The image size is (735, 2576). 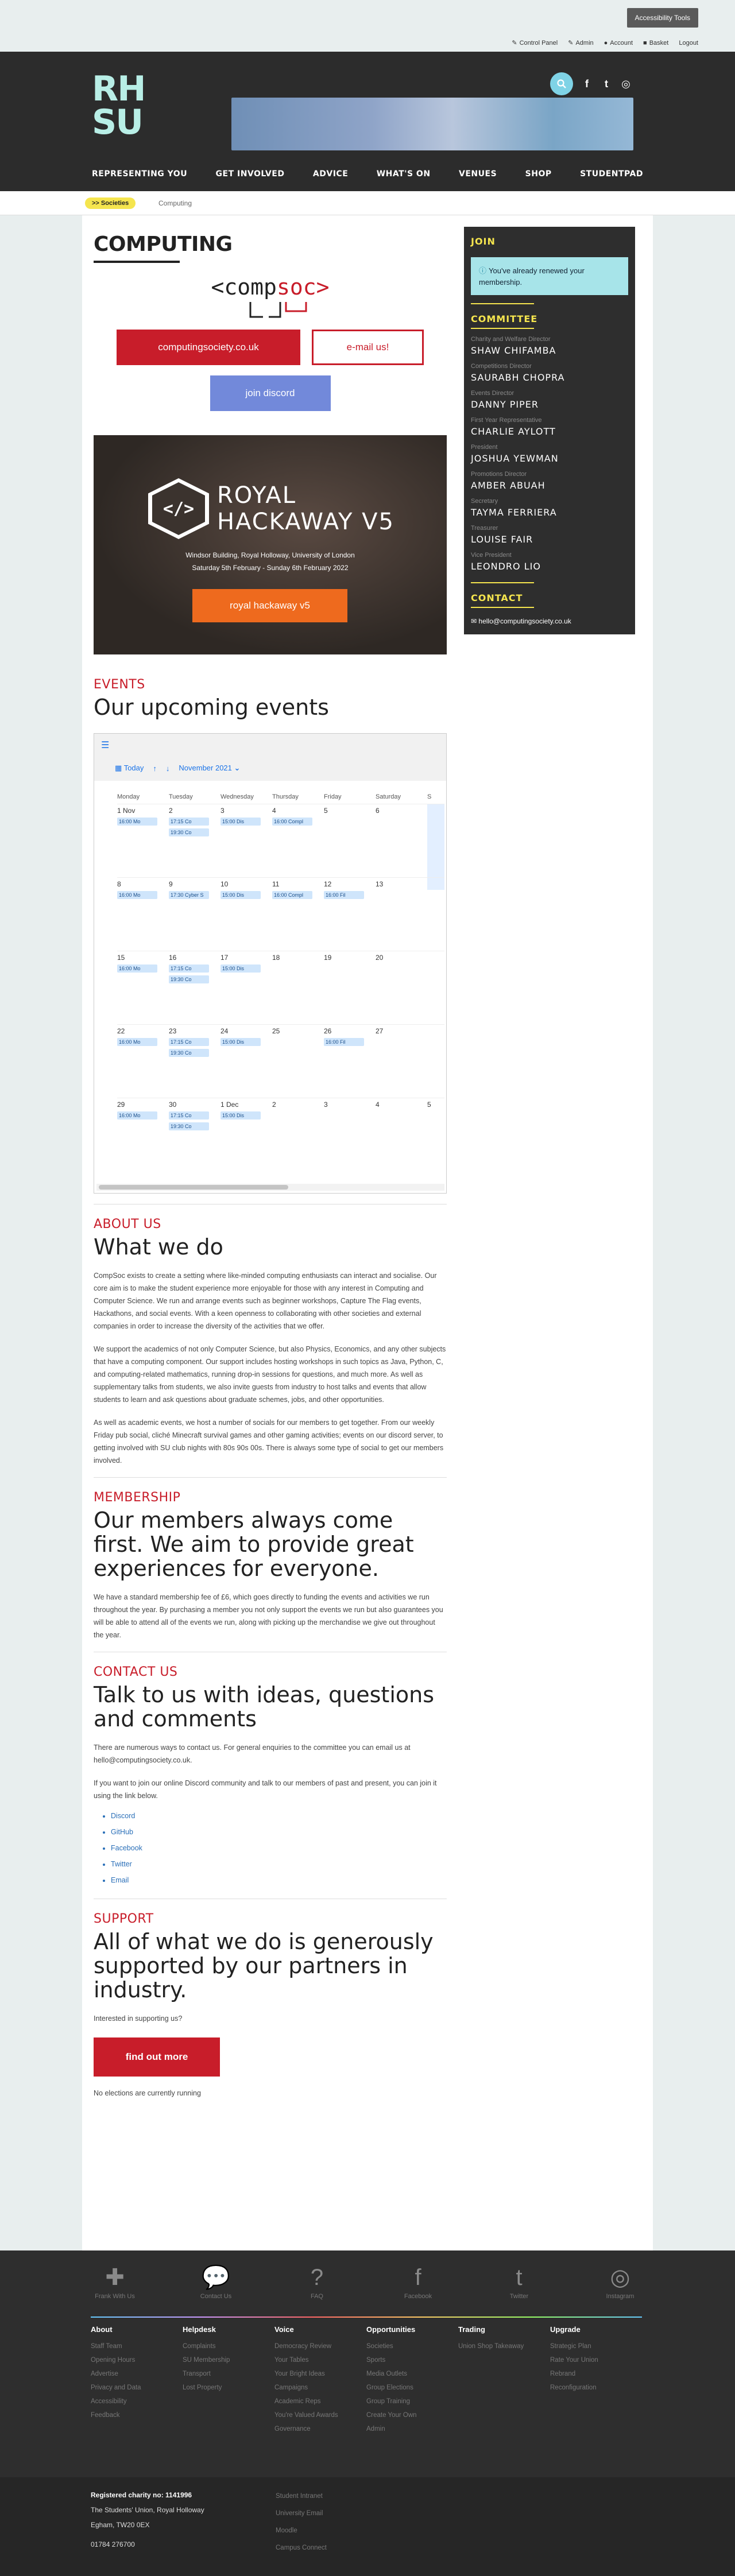 I want to click on footer-link: Opening Hours, so click(x=137, y=2360).